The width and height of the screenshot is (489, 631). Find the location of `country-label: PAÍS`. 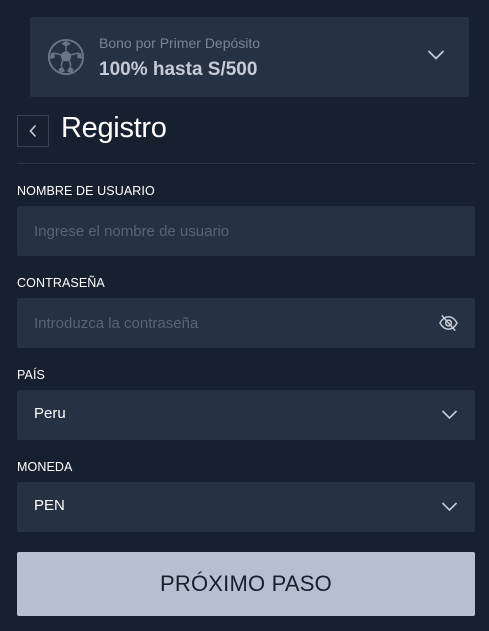

country-label: PAÍS is located at coordinates (31, 375).